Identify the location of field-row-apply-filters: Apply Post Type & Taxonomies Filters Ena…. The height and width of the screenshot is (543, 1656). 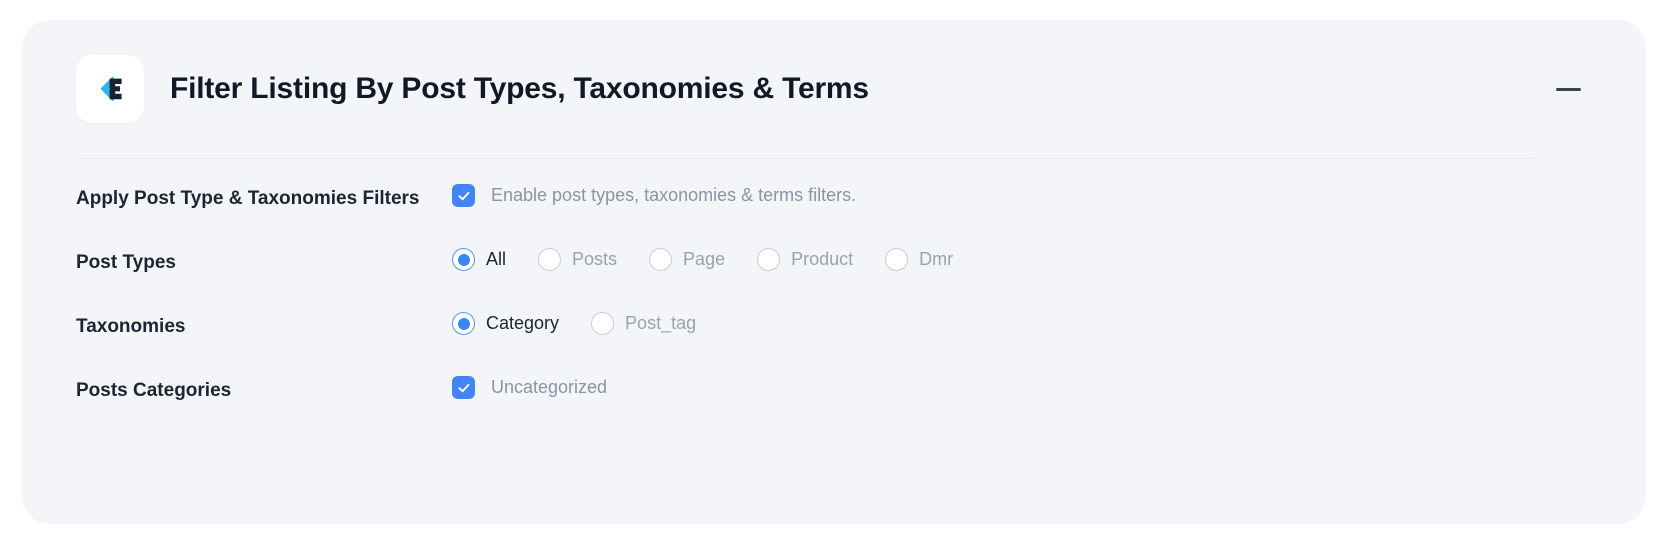
(834, 197).